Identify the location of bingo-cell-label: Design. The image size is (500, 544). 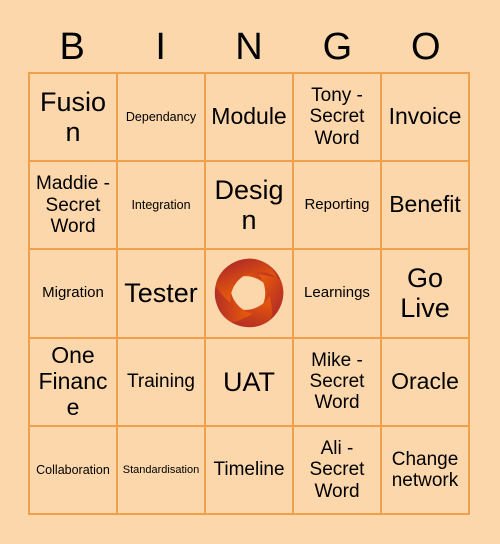
(249, 205).